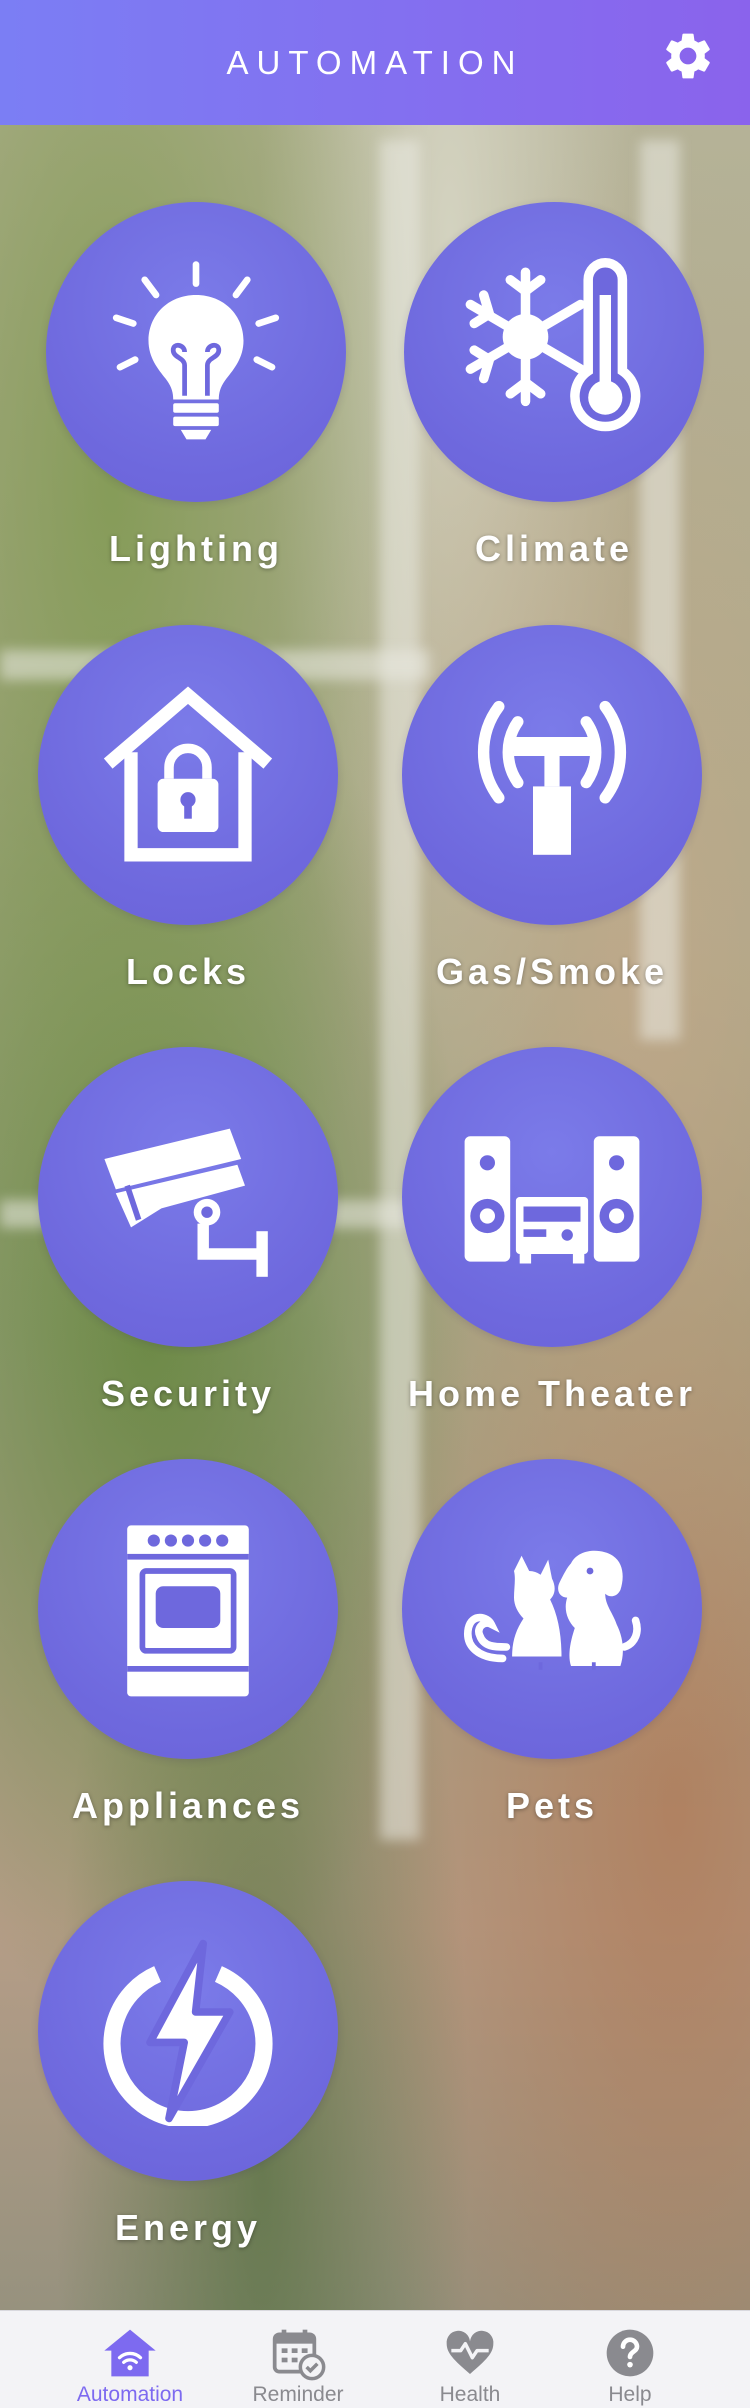  I want to click on tile-gas-smoke-circle, so click(552, 775).